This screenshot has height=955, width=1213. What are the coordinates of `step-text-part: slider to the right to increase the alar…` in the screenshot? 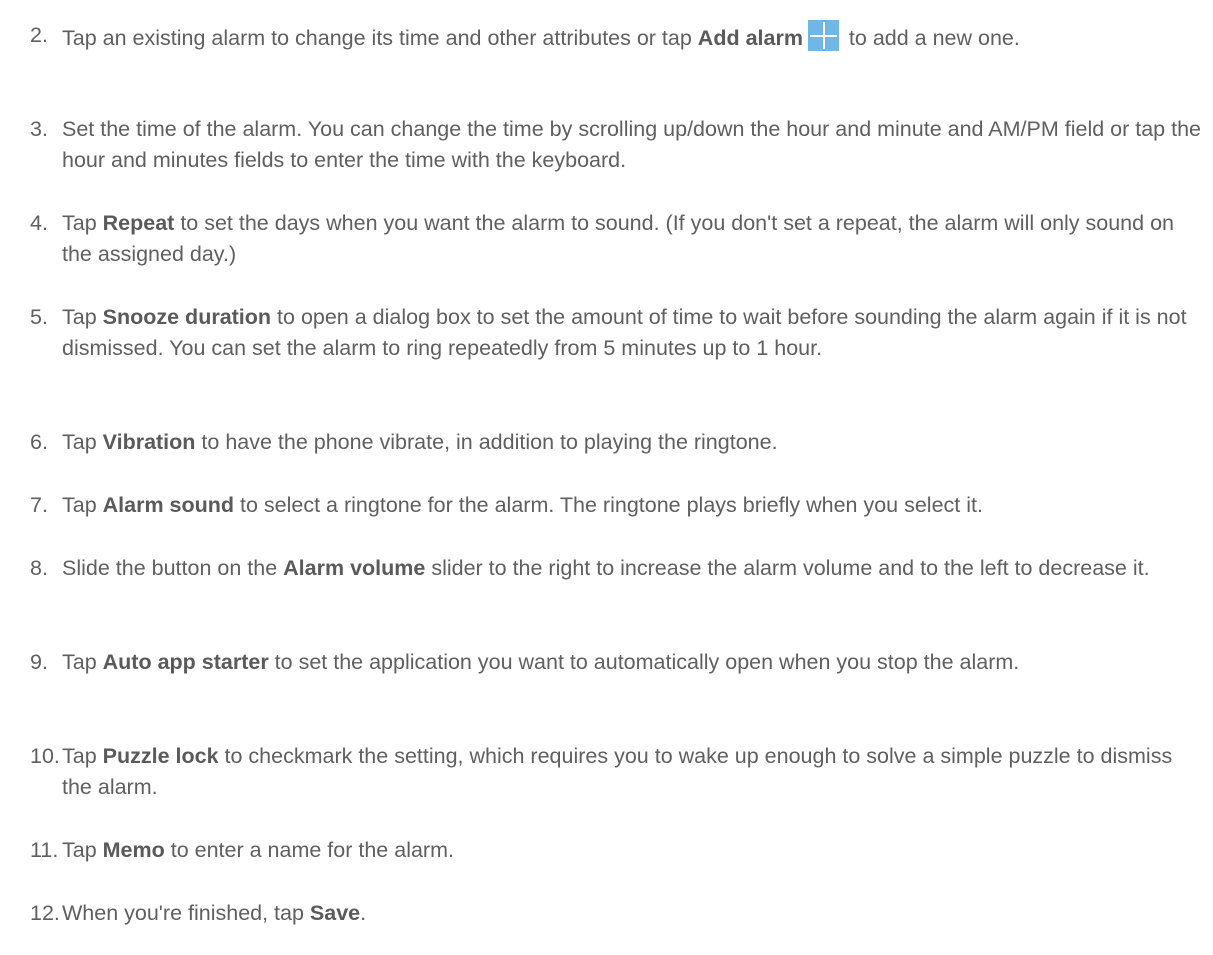 It's located at (787, 568).